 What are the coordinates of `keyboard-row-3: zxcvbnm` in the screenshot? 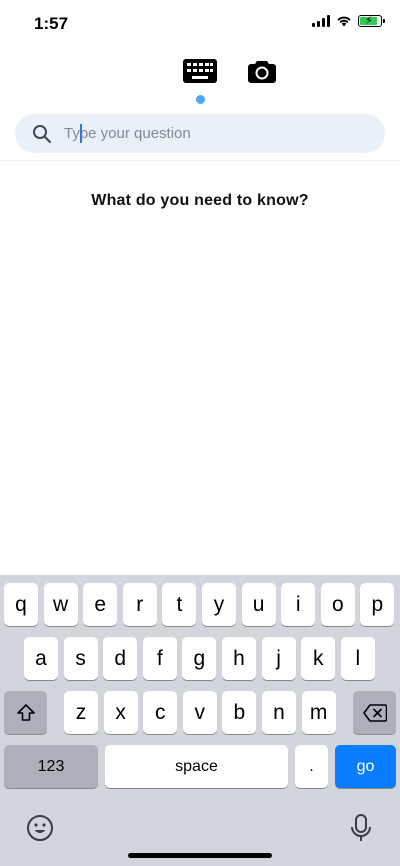 It's located at (200, 712).